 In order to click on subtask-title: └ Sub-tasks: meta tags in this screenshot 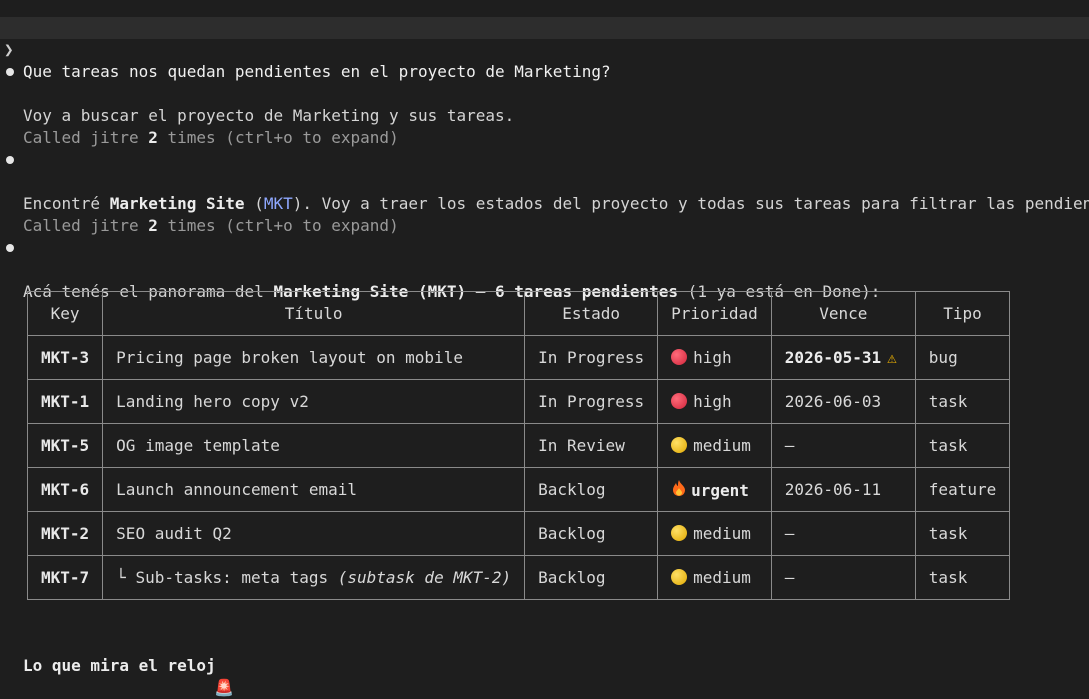, I will do `click(227, 577)`.